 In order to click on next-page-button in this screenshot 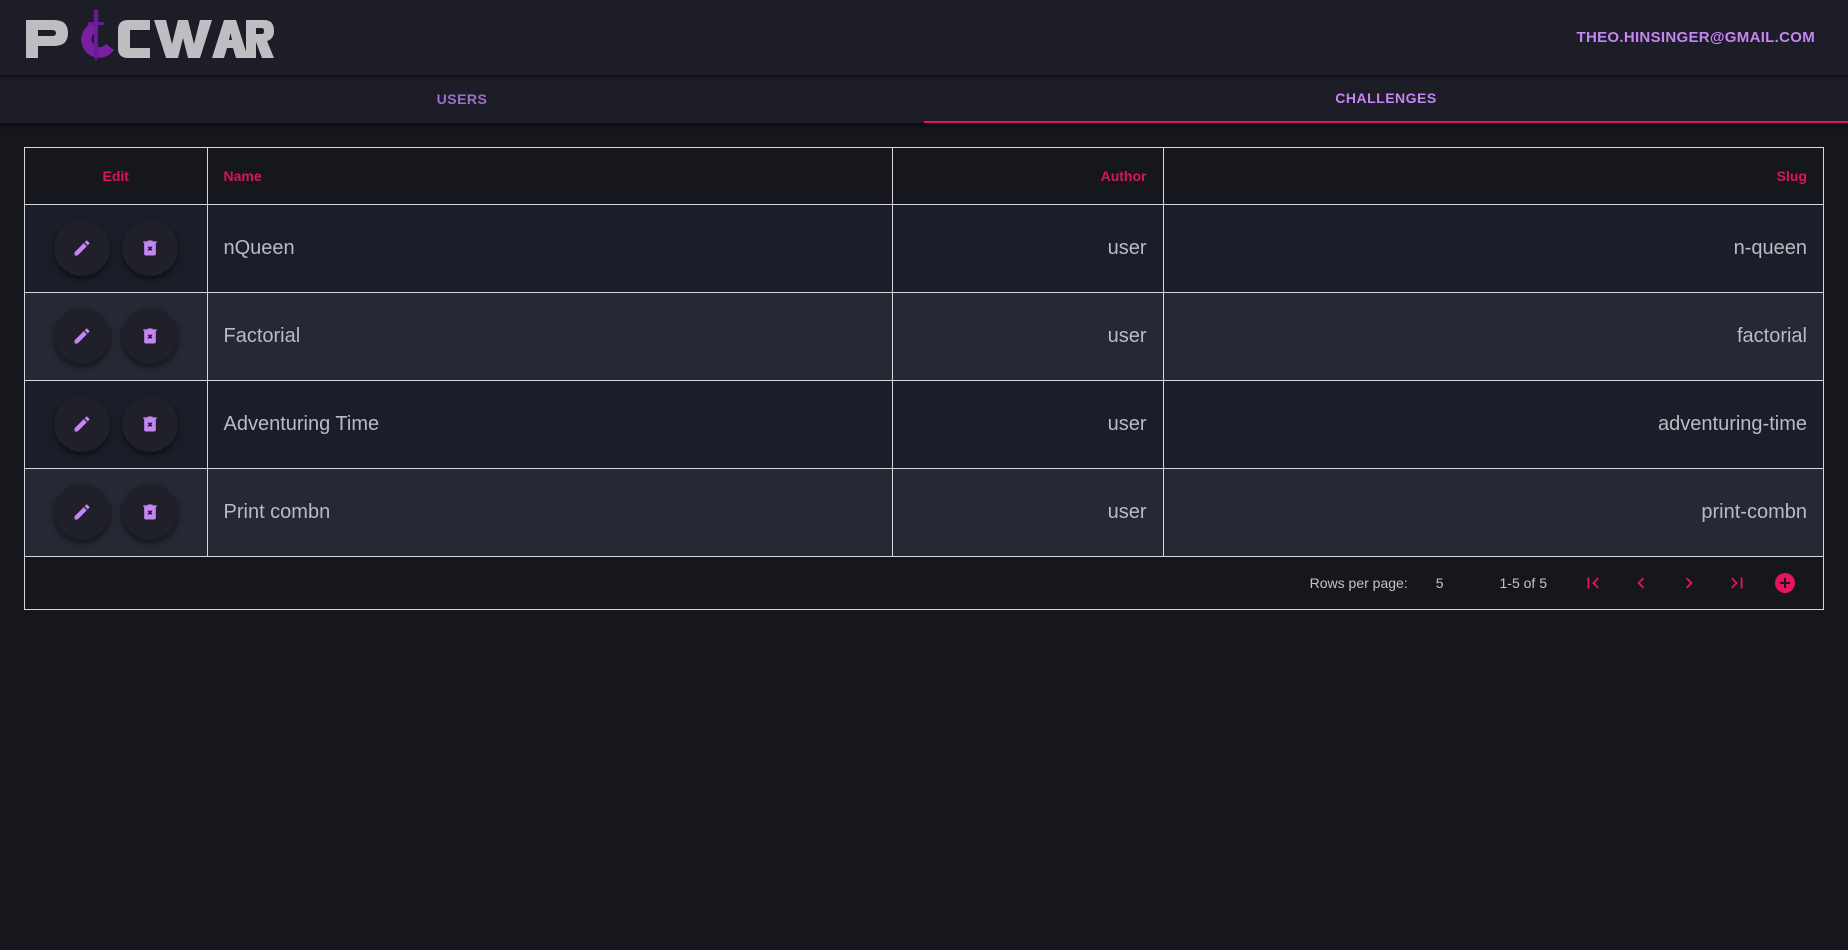, I will do `click(1689, 583)`.